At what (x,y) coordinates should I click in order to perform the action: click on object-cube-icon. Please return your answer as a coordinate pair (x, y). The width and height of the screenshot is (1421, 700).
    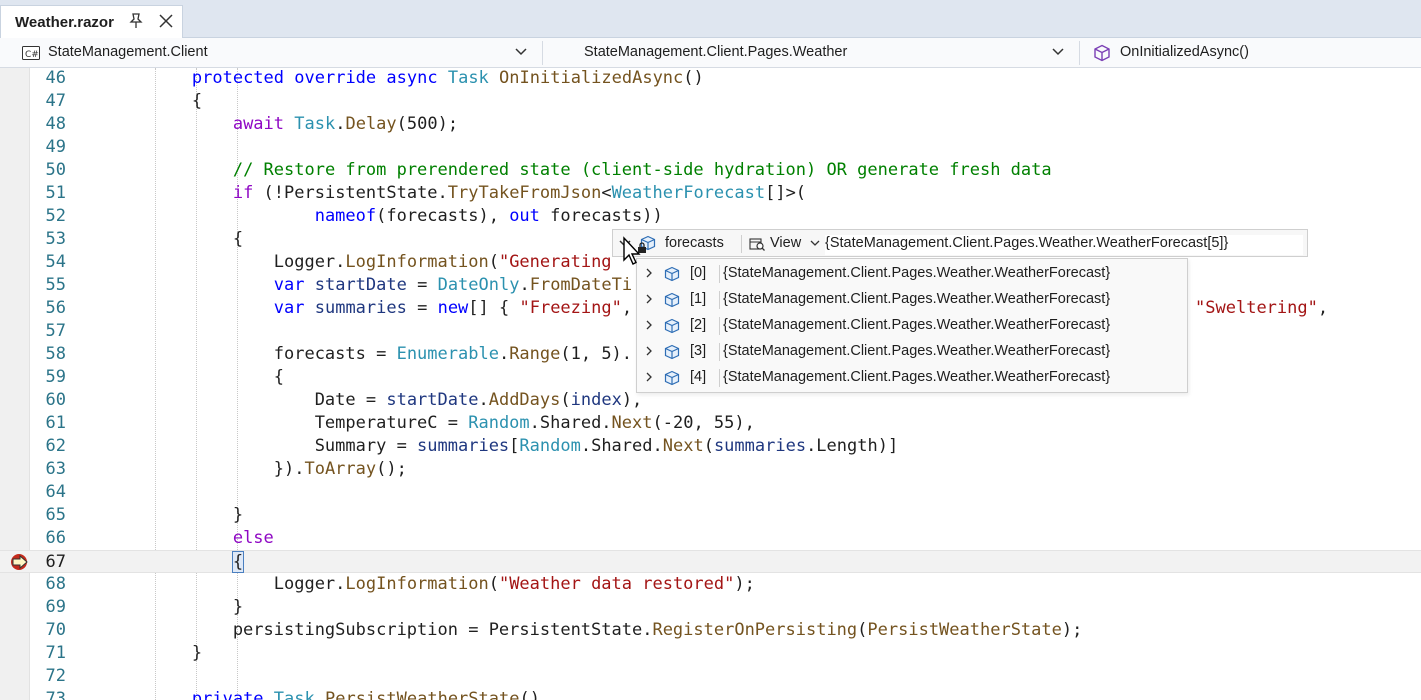
    Looking at the image, I should click on (672, 300).